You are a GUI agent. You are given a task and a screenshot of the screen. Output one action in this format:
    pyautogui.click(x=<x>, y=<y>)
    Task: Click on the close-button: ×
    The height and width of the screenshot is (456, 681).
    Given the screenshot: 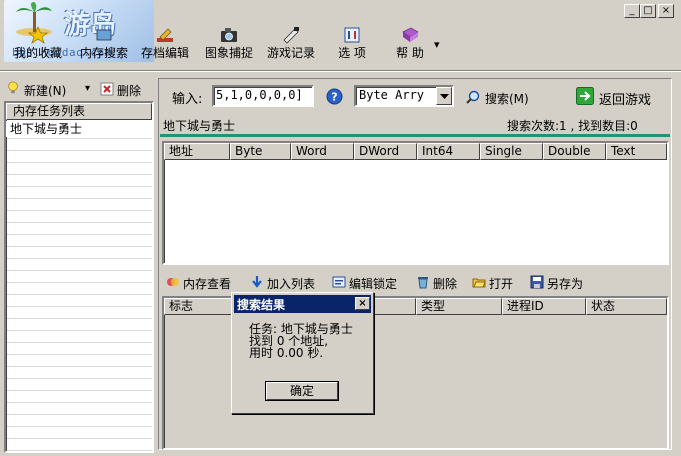 What is the action you would take?
    pyautogui.click(x=666, y=11)
    